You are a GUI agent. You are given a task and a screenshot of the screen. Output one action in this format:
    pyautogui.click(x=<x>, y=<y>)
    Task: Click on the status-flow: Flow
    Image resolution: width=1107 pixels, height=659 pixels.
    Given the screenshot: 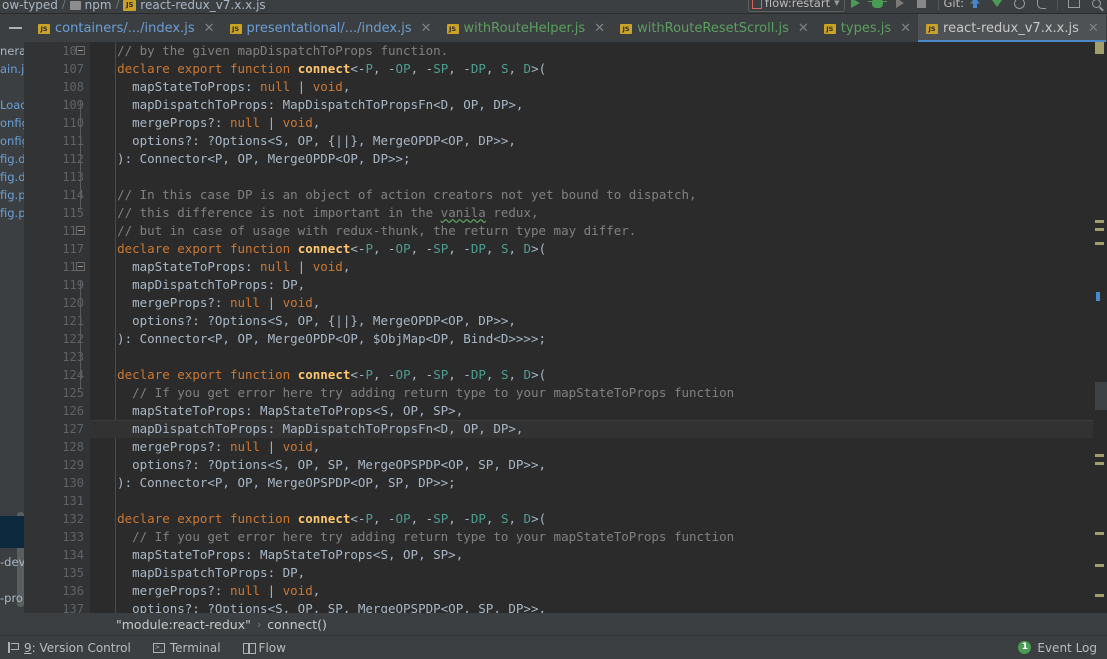 What is the action you would take?
    pyautogui.click(x=267, y=648)
    